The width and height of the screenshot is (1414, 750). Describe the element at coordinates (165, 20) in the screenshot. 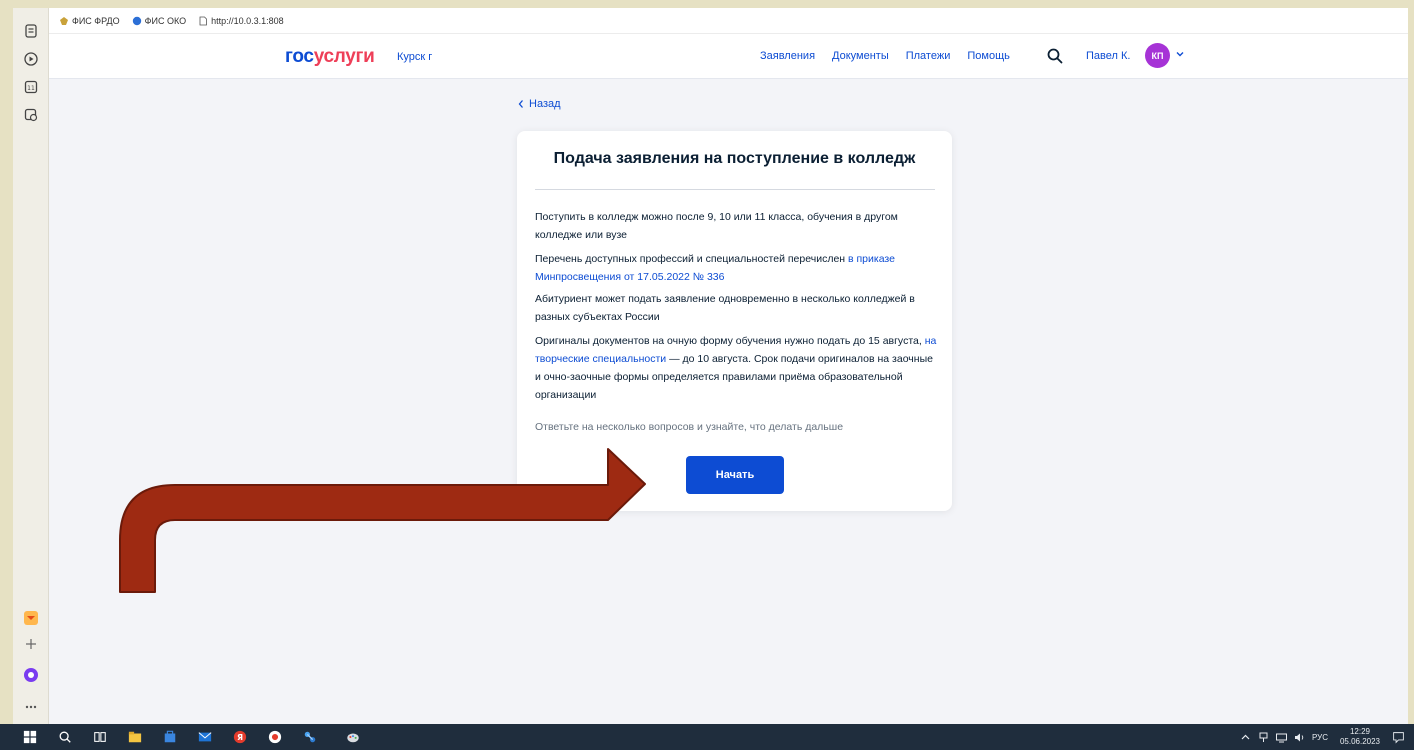

I see `bookmark-label: ФИС ОКО` at that location.